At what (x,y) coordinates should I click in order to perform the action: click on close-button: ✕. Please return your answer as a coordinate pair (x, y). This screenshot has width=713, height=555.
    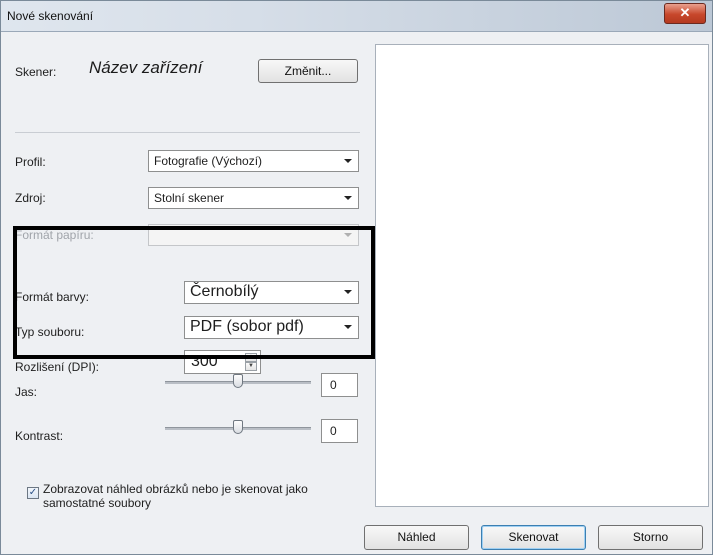
    Looking at the image, I should click on (685, 13).